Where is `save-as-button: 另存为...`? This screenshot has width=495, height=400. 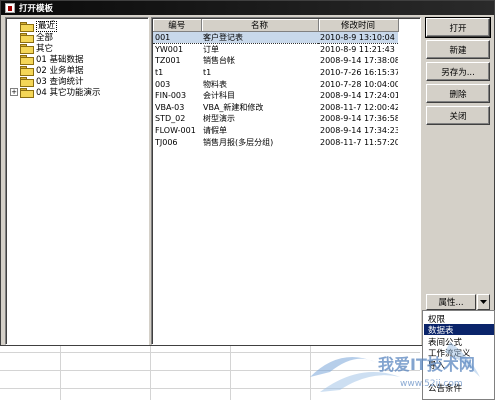
save-as-button: 另存为... is located at coordinates (458, 71).